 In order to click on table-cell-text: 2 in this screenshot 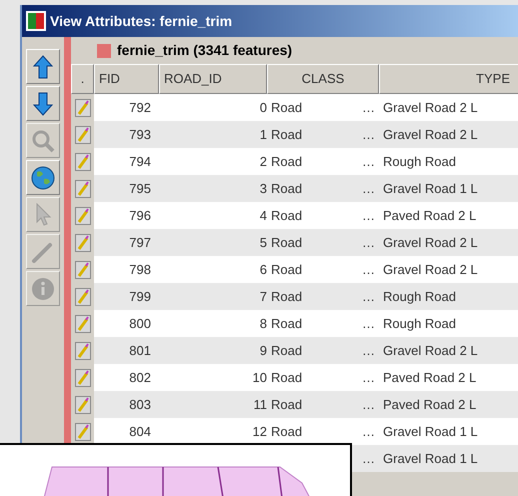, I will do `click(263, 161)`.